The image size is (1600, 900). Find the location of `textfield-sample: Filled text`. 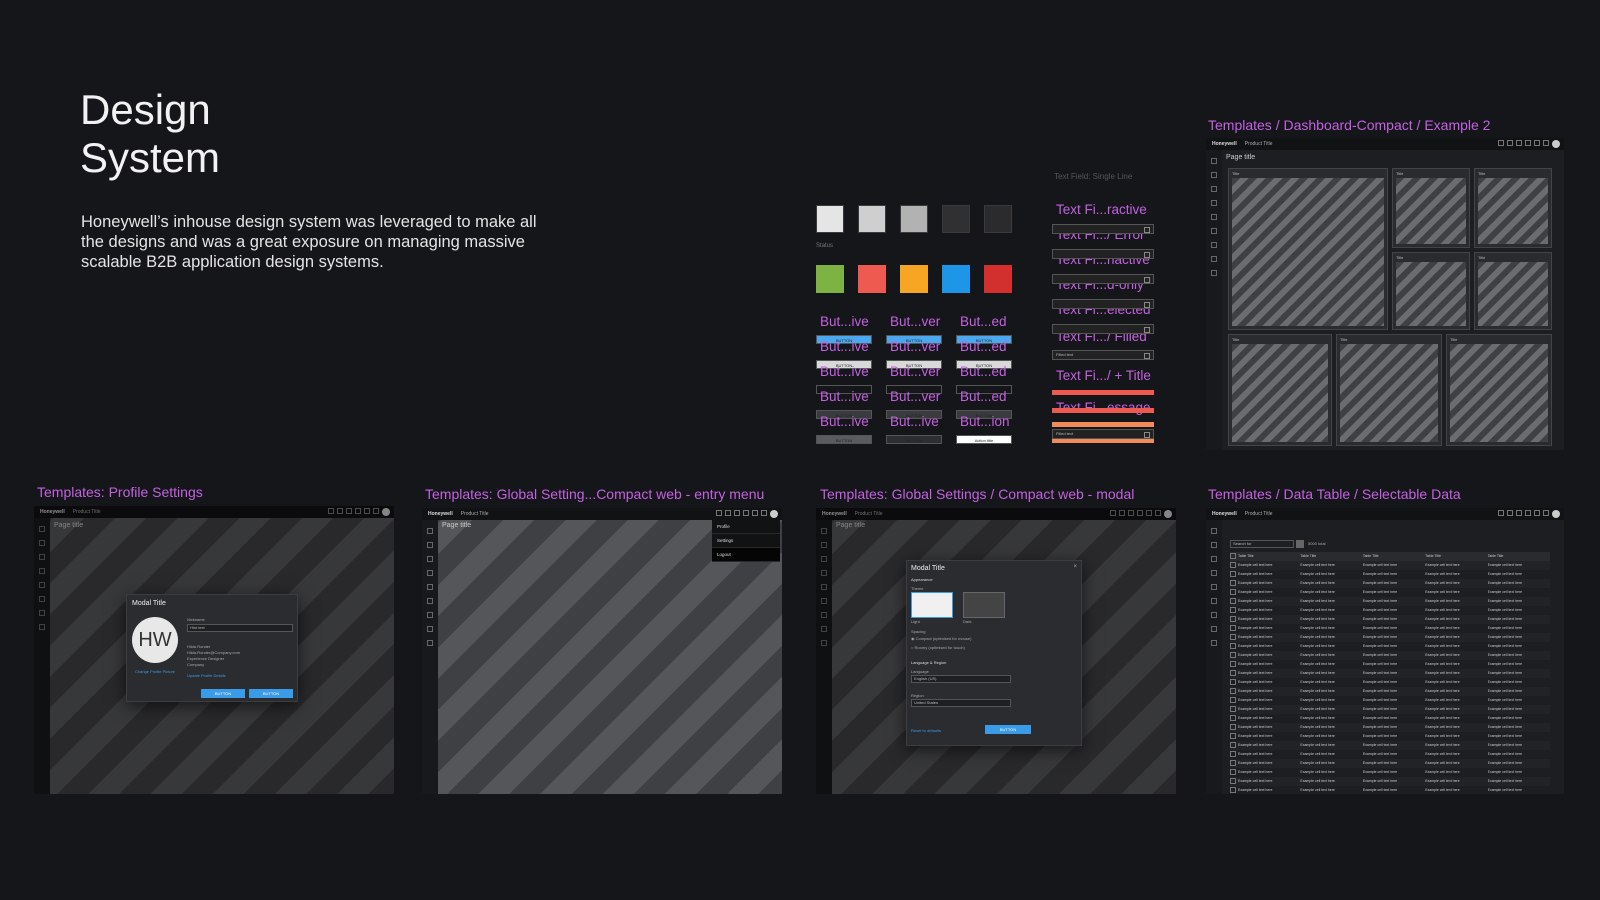

textfield-sample: Filled text is located at coordinates (1103, 355).